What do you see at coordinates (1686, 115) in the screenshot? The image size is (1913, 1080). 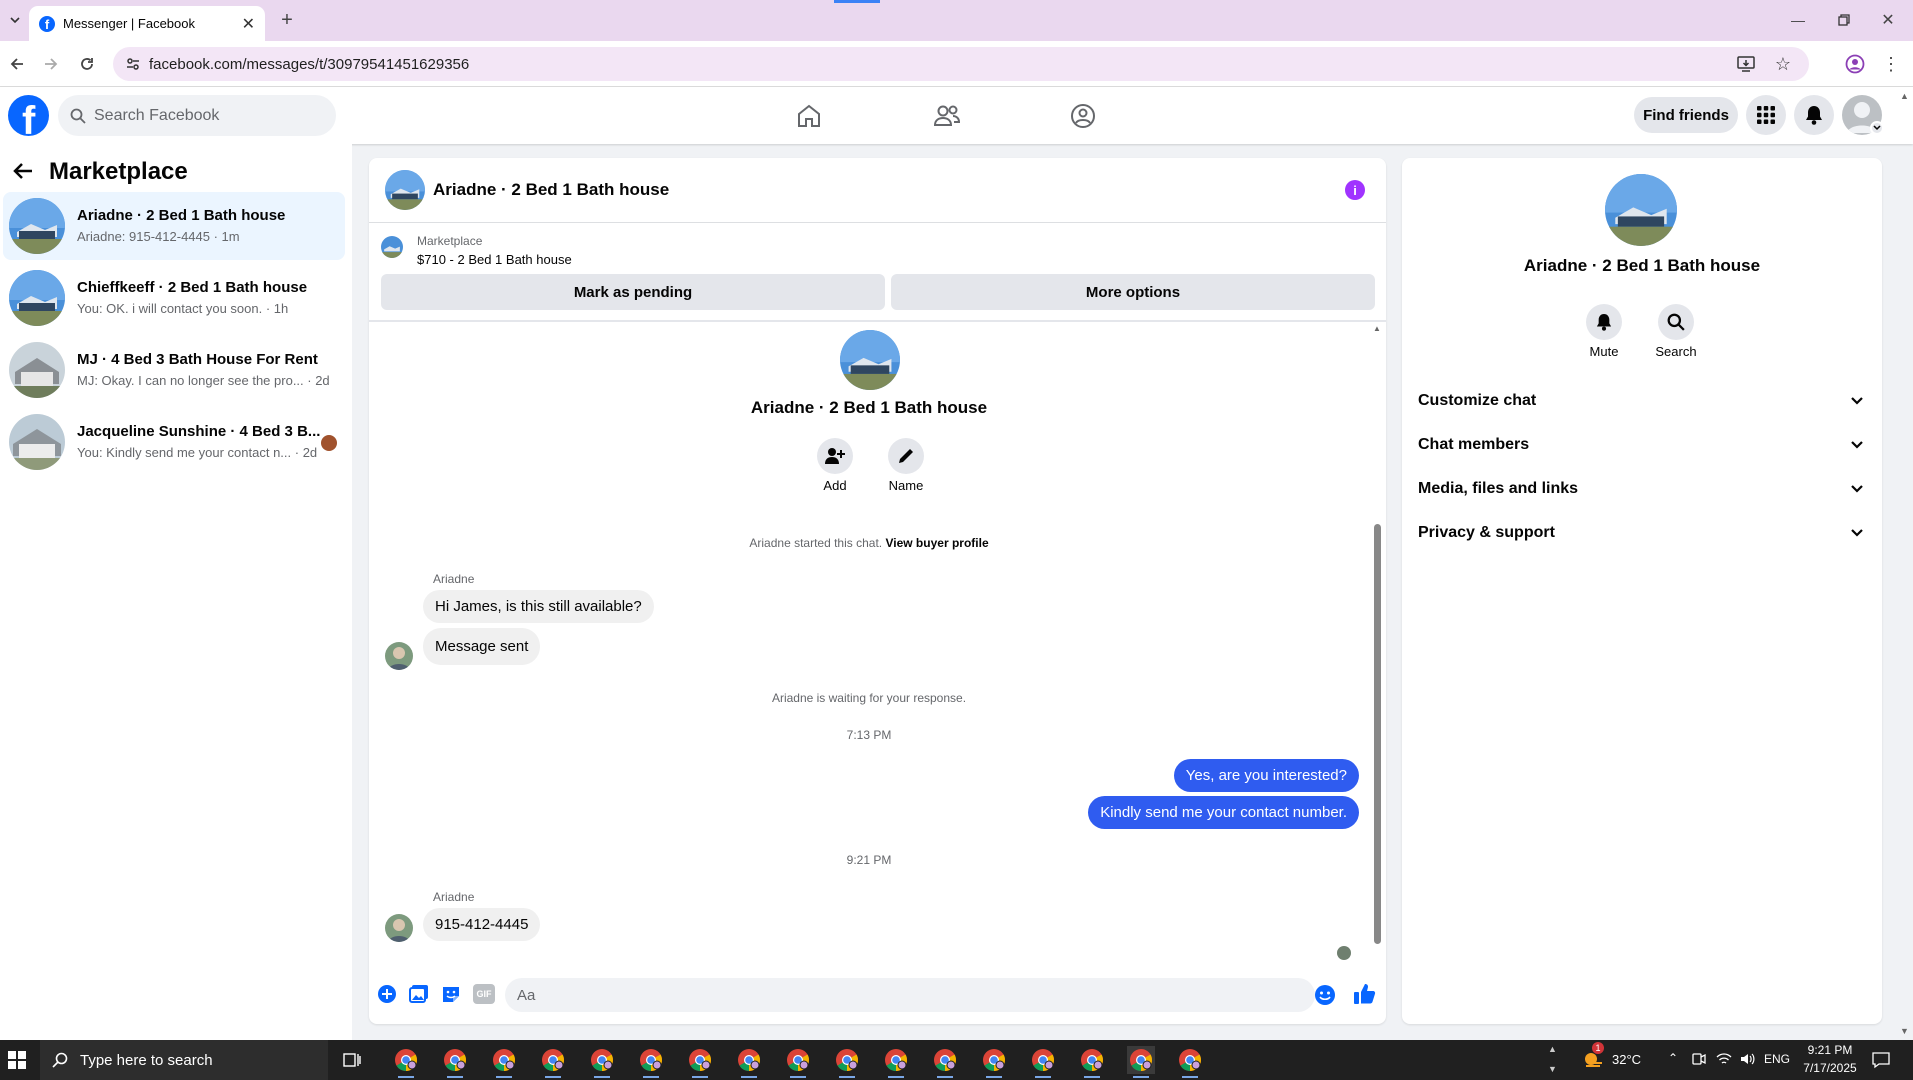 I see `find-friends-button: Find friends` at bounding box center [1686, 115].